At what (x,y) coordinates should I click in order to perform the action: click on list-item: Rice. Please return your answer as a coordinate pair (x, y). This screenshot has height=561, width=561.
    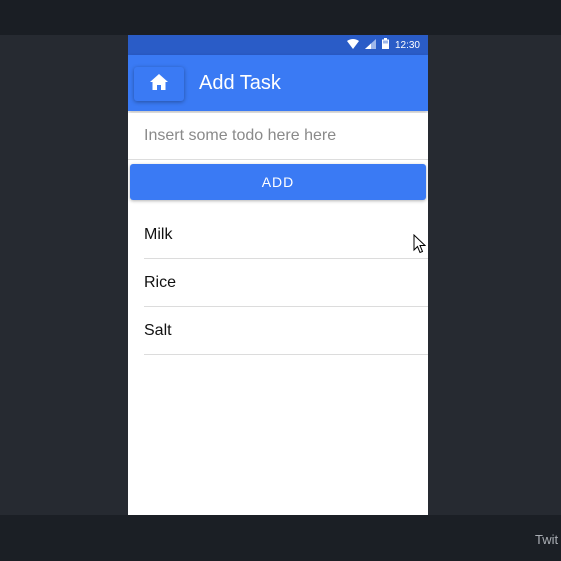
    Looking at the image, I should click on (286, 283).